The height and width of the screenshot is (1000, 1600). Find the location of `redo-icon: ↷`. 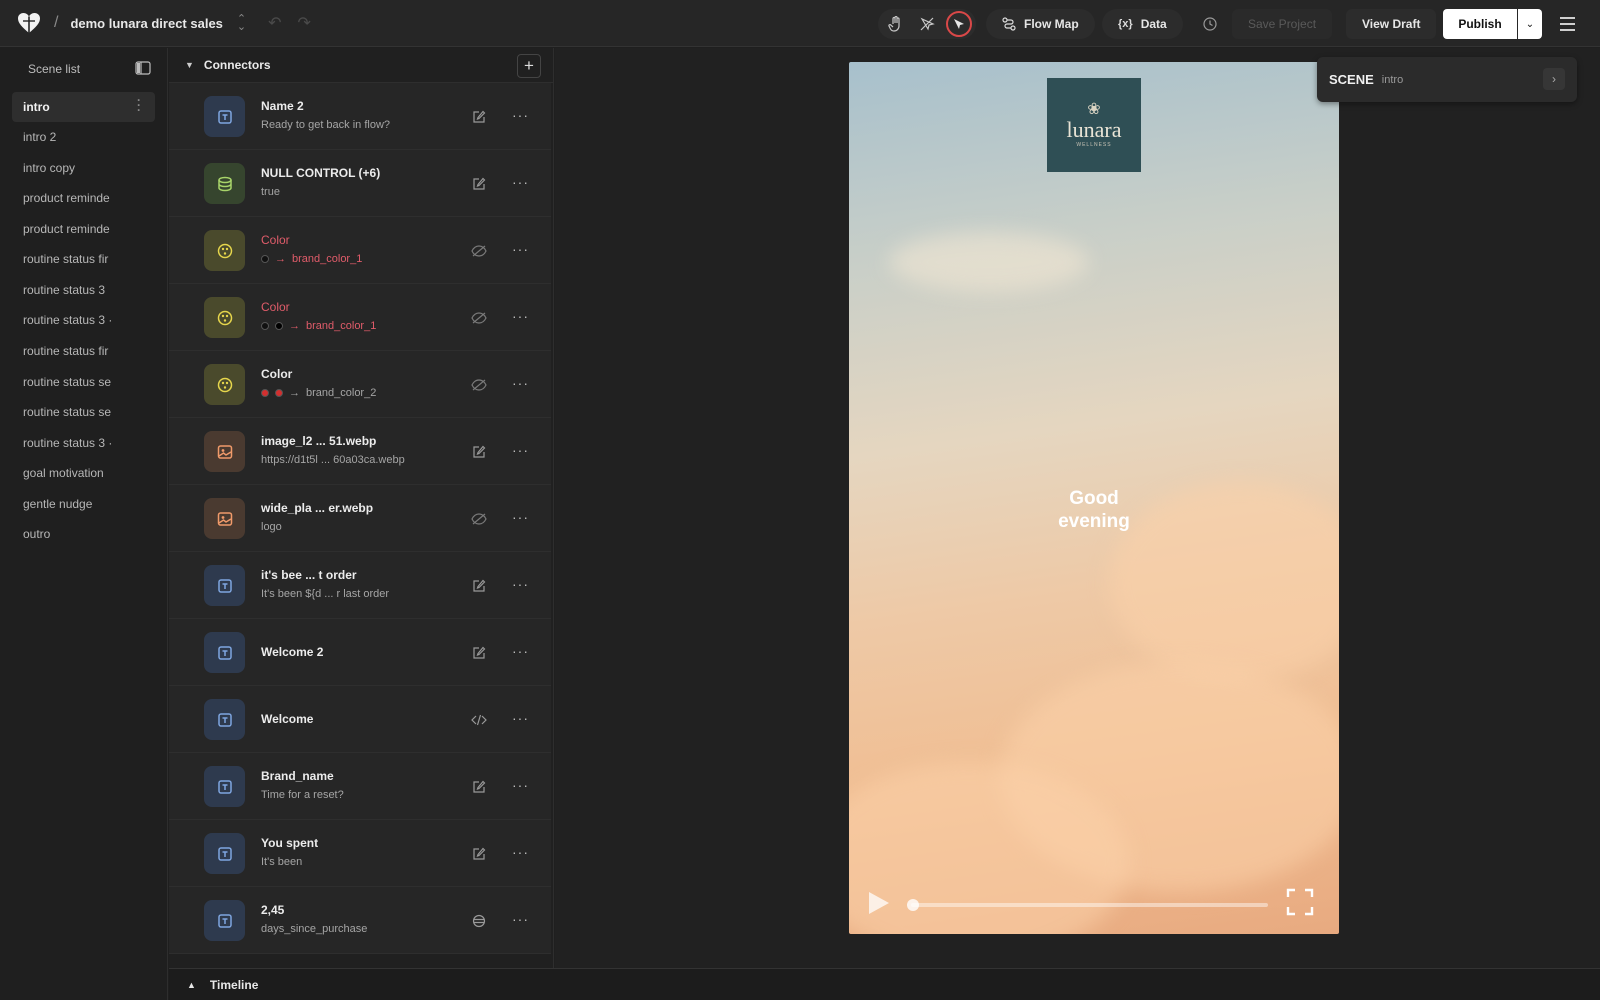

redo-icon: ↷ is located at coordinates (304, 23).